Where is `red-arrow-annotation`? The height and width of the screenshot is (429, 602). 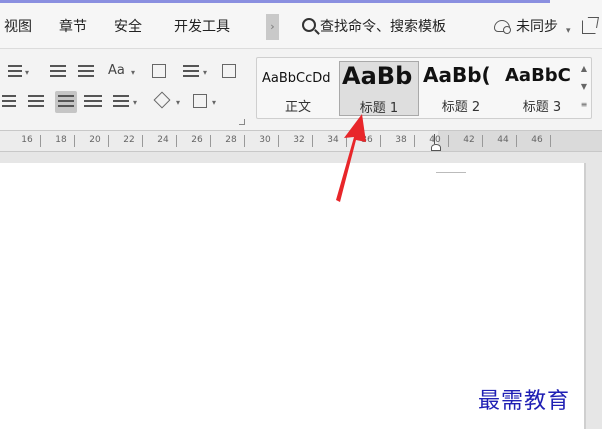
red-arrow-annotation is located at coordinates (351, 158).